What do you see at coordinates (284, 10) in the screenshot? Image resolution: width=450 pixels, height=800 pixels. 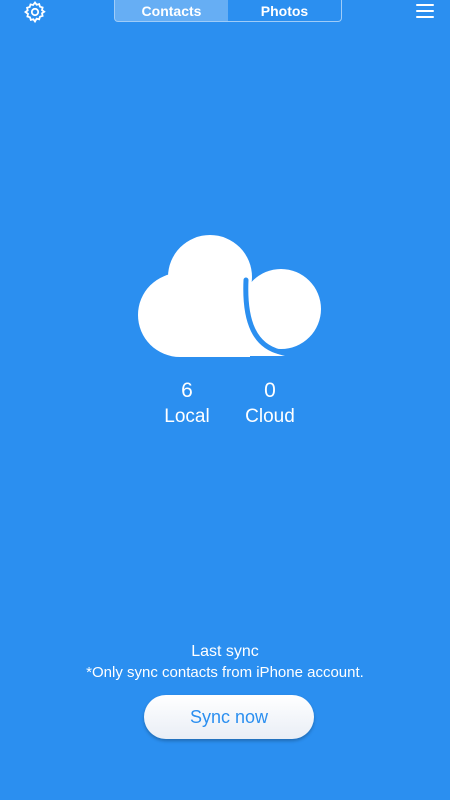 I see `tab-photos: Photos` at bounding box center [284, 10].